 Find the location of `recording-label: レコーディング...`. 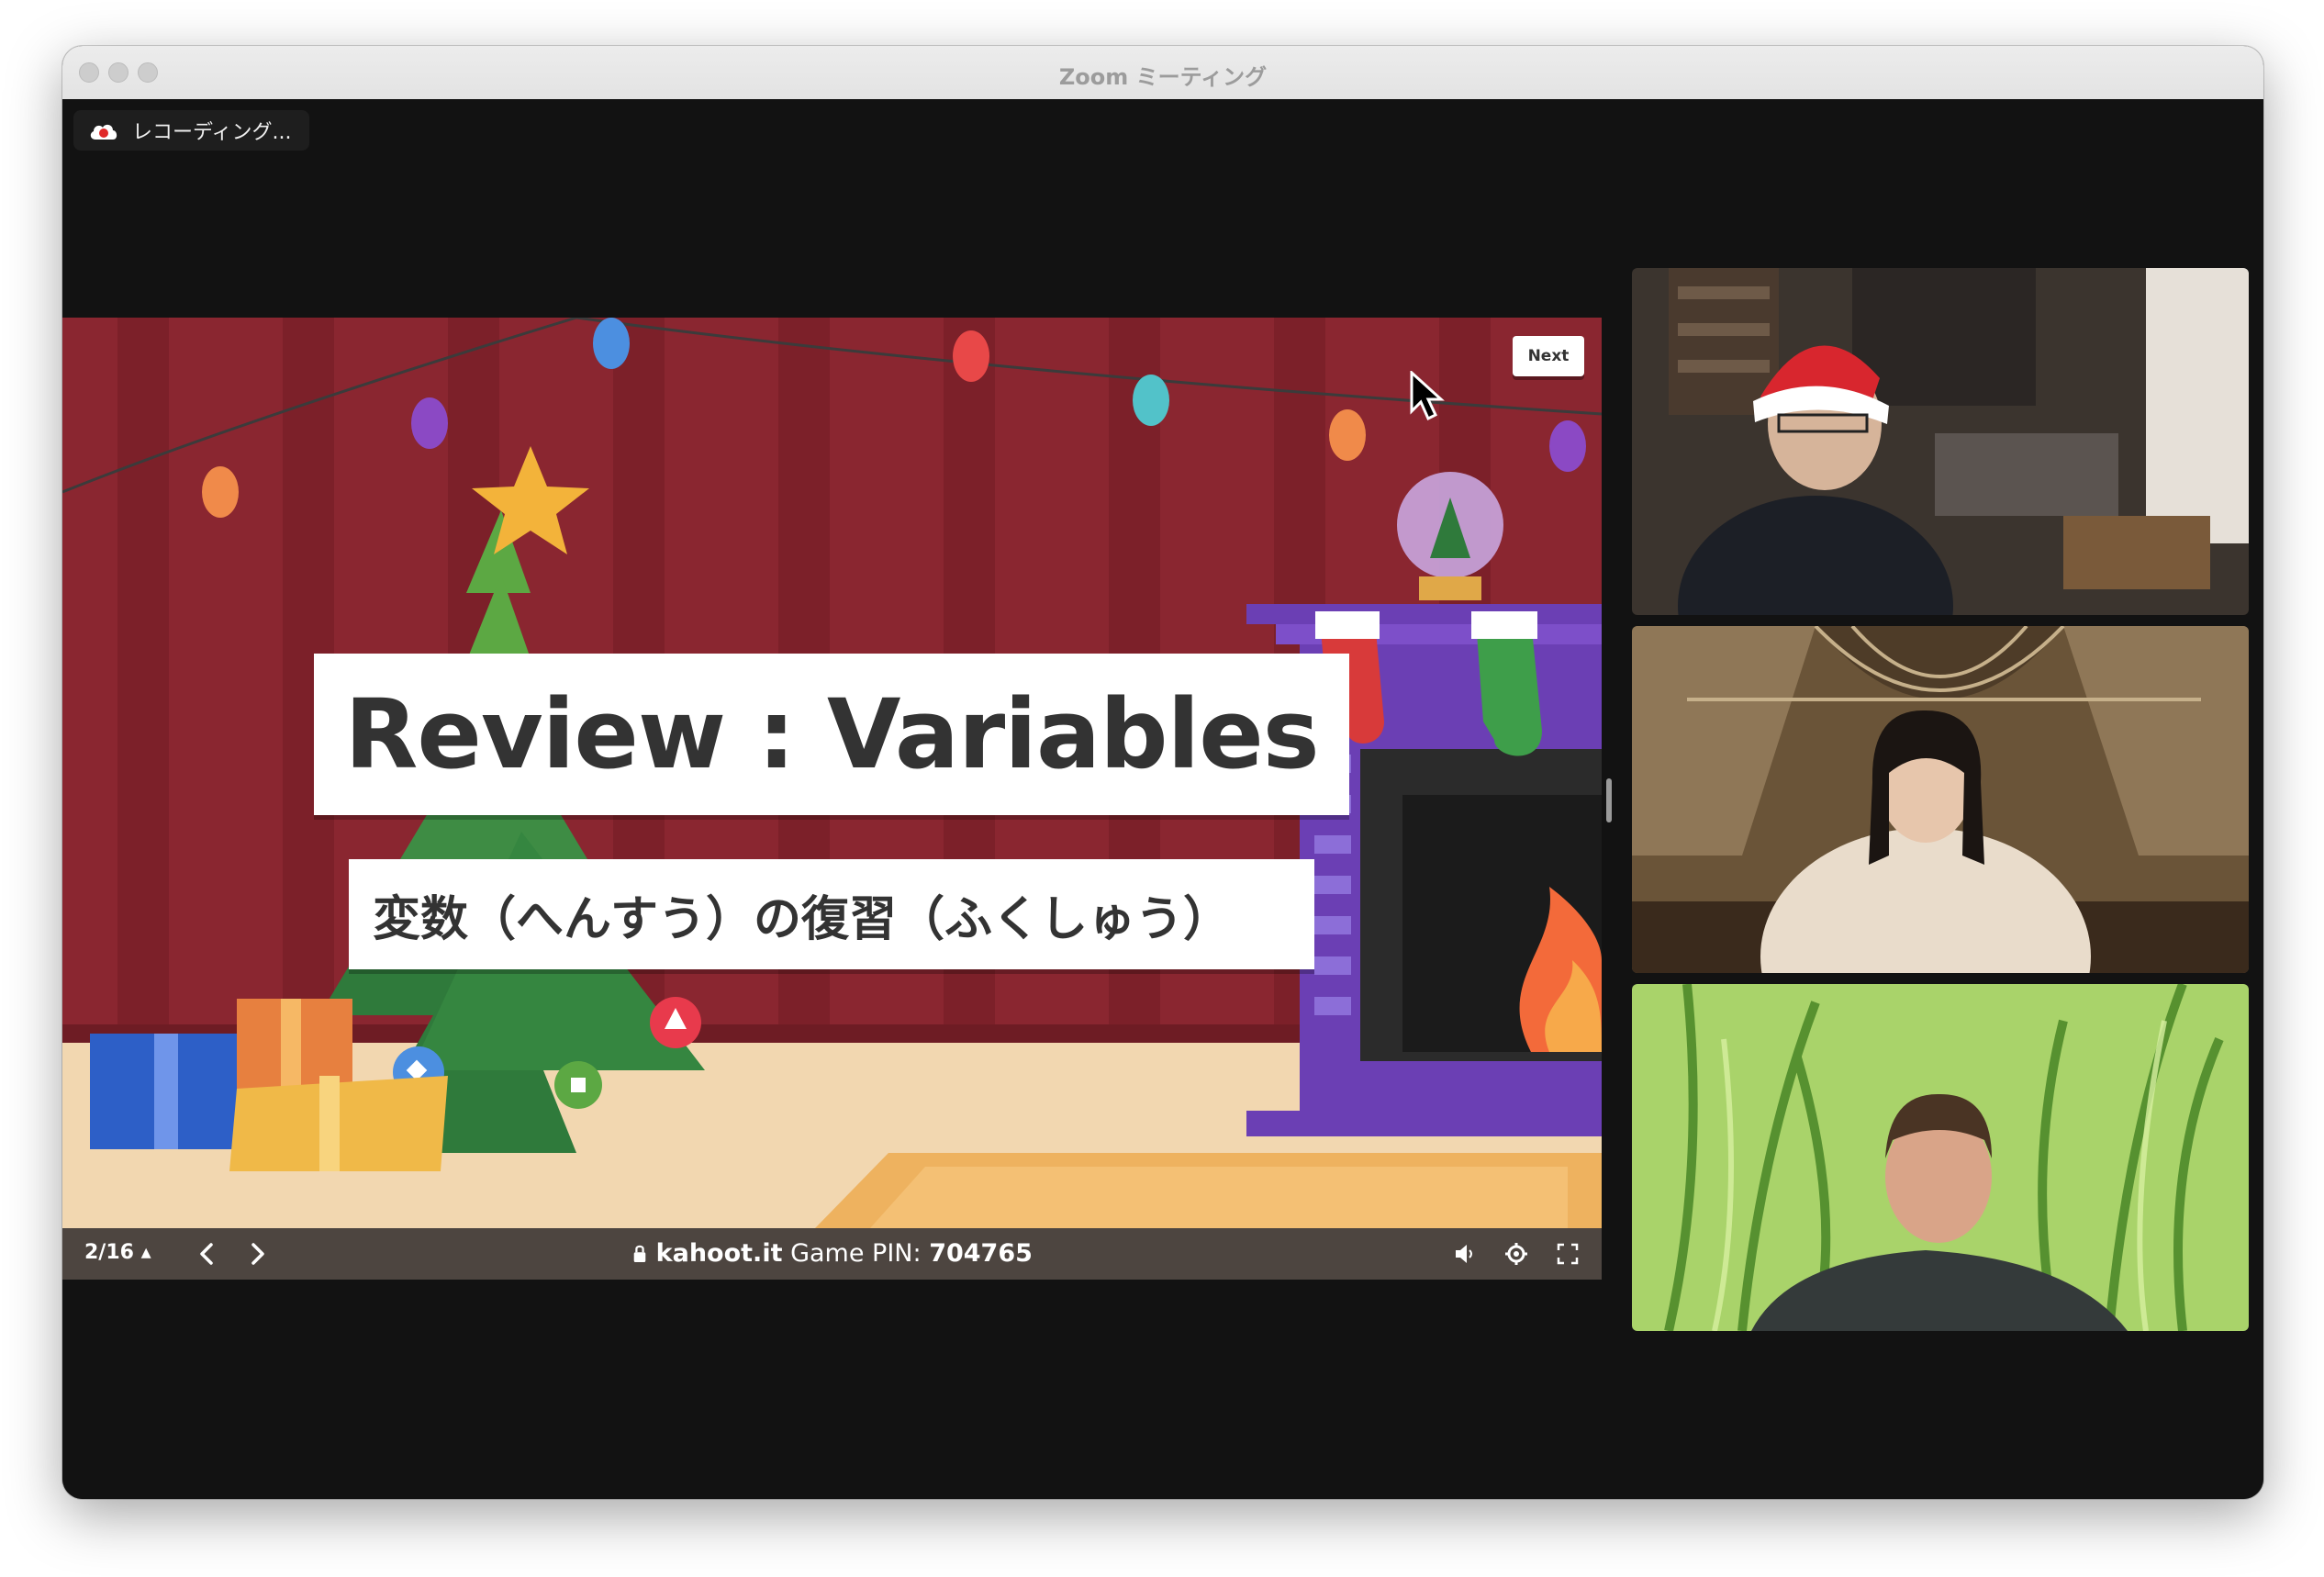

recording-label: レコーディング... is located at coordinates (212, 132).